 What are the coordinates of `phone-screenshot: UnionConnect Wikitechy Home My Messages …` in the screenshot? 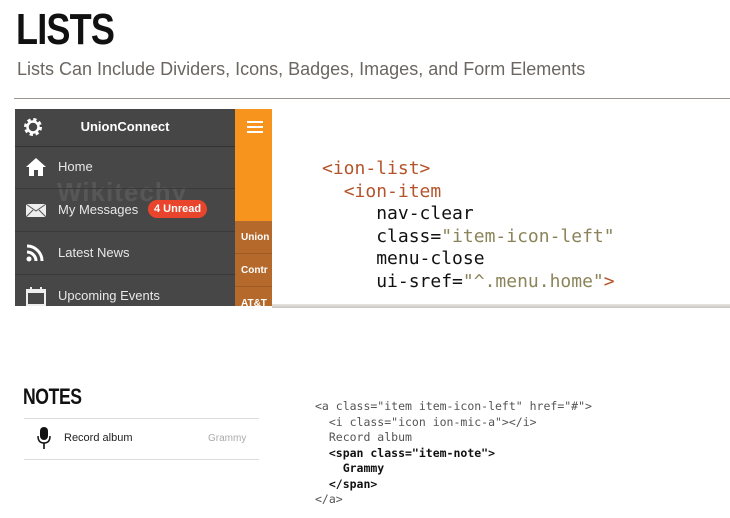 It's located at (143, 207).